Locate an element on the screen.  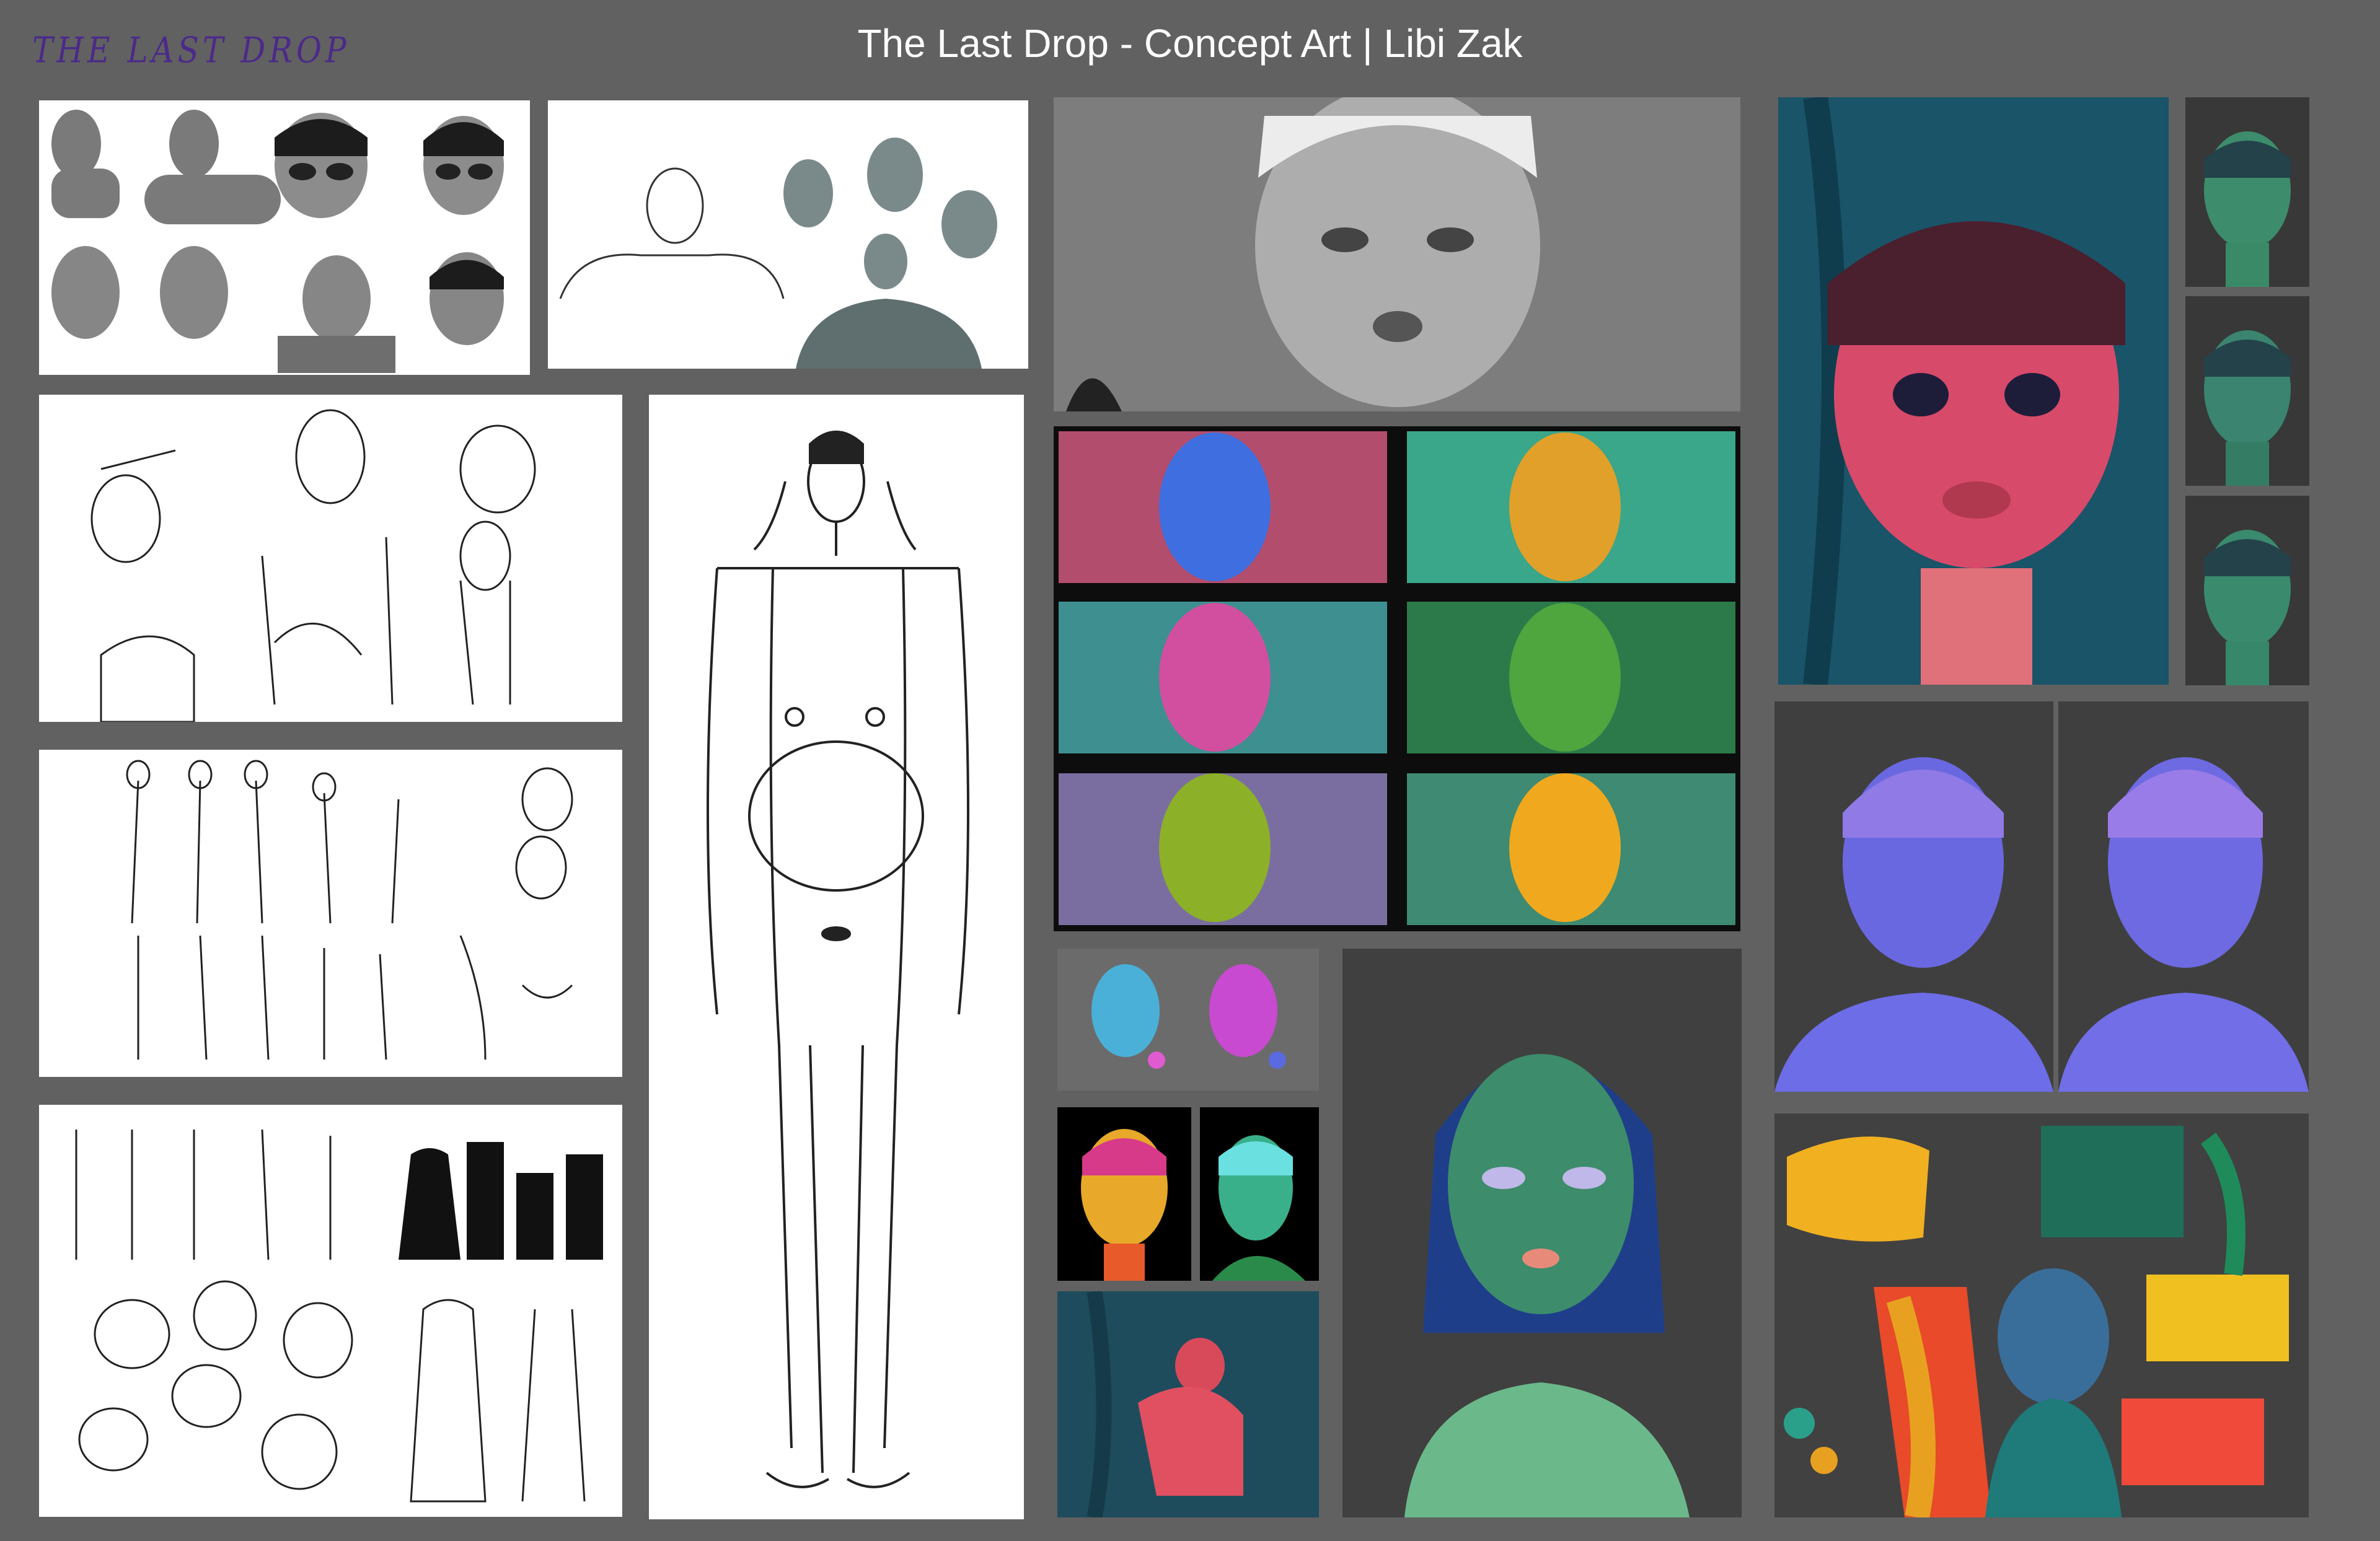
purple-portrait-1-illustration is located at coordinates (1913, 896).